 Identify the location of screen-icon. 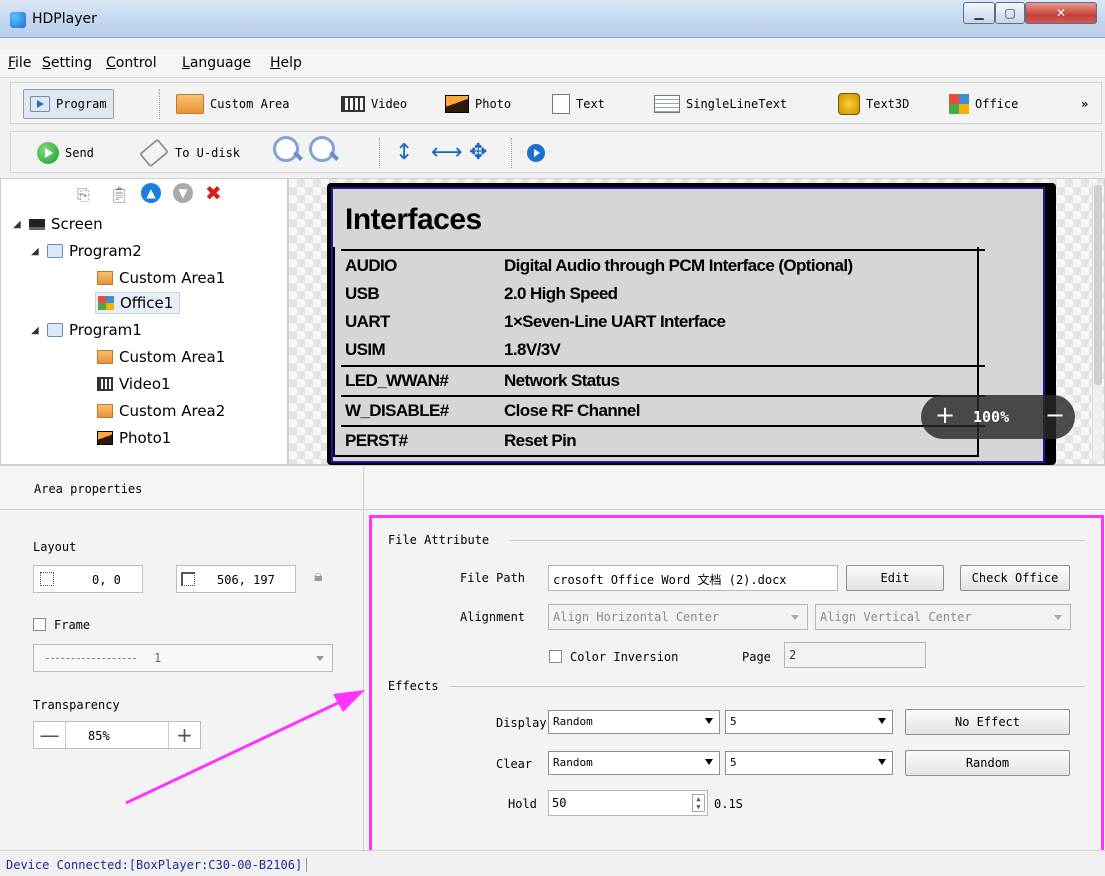
(37, 224).